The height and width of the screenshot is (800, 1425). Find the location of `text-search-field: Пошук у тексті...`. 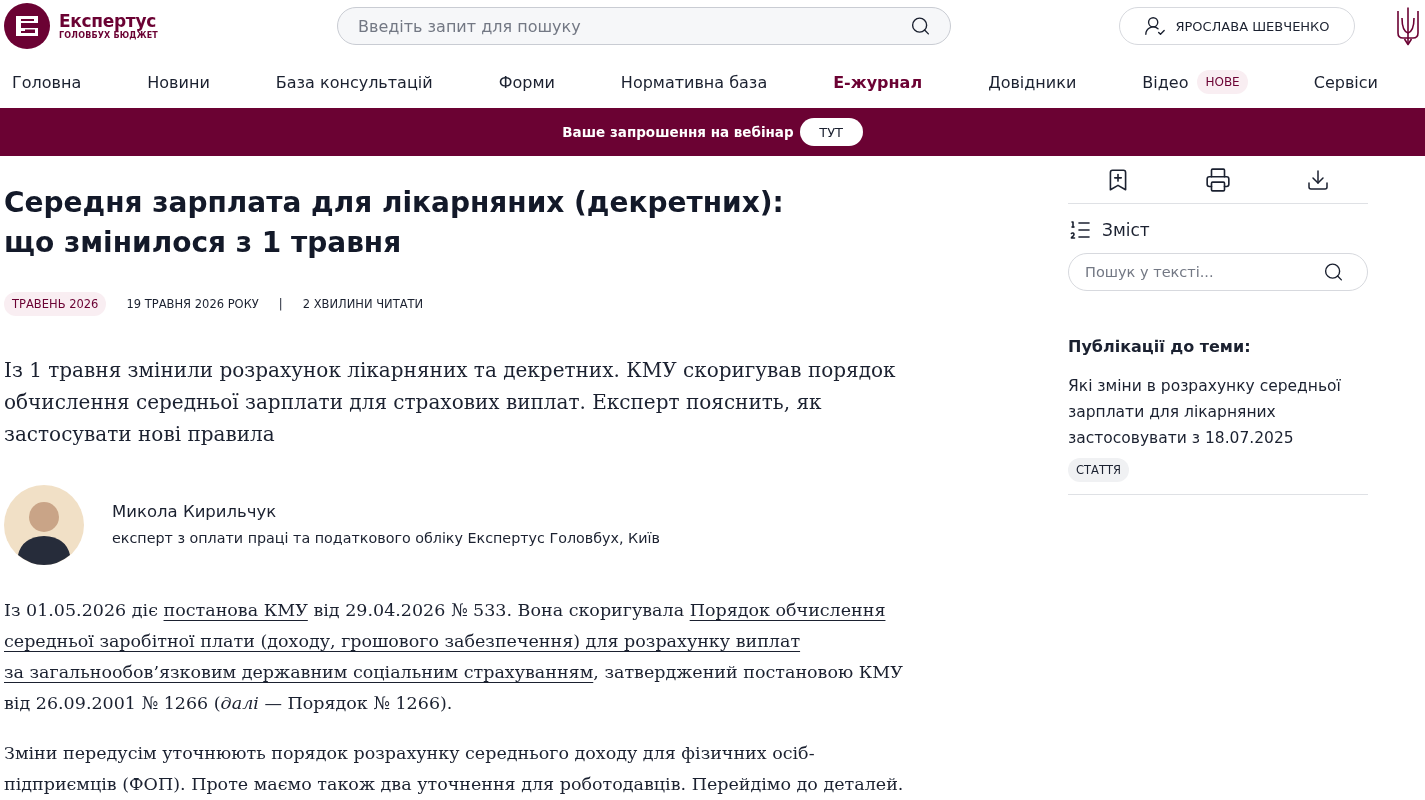

text-search-field: Пошук у тексті... is located at coordinates (1218, 272).